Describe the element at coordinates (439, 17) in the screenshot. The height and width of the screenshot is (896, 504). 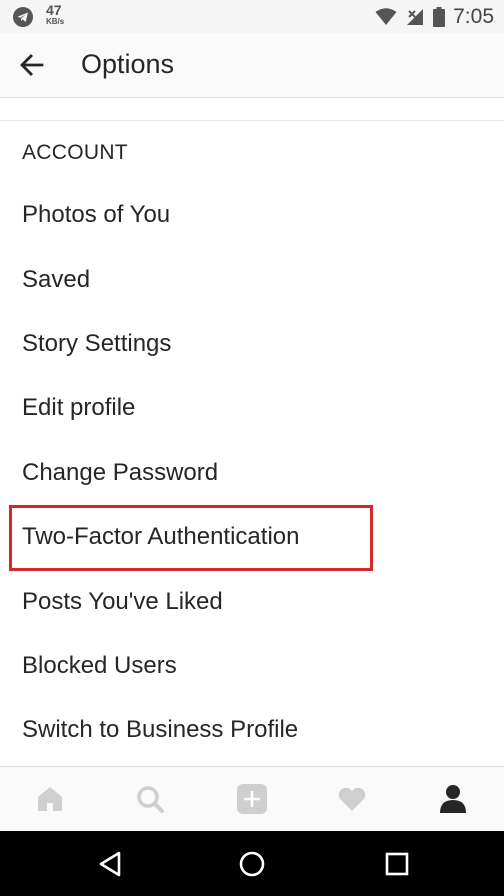
I see `battery-icon` at that location.